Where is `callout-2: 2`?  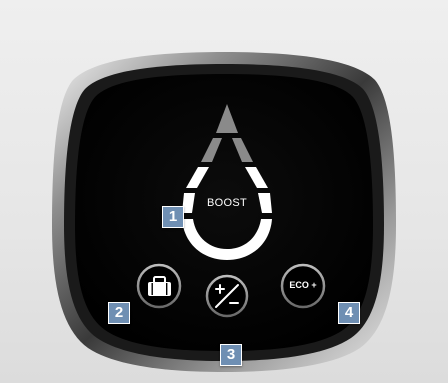
callout-2: 2 is located at coordinates (119, 313).